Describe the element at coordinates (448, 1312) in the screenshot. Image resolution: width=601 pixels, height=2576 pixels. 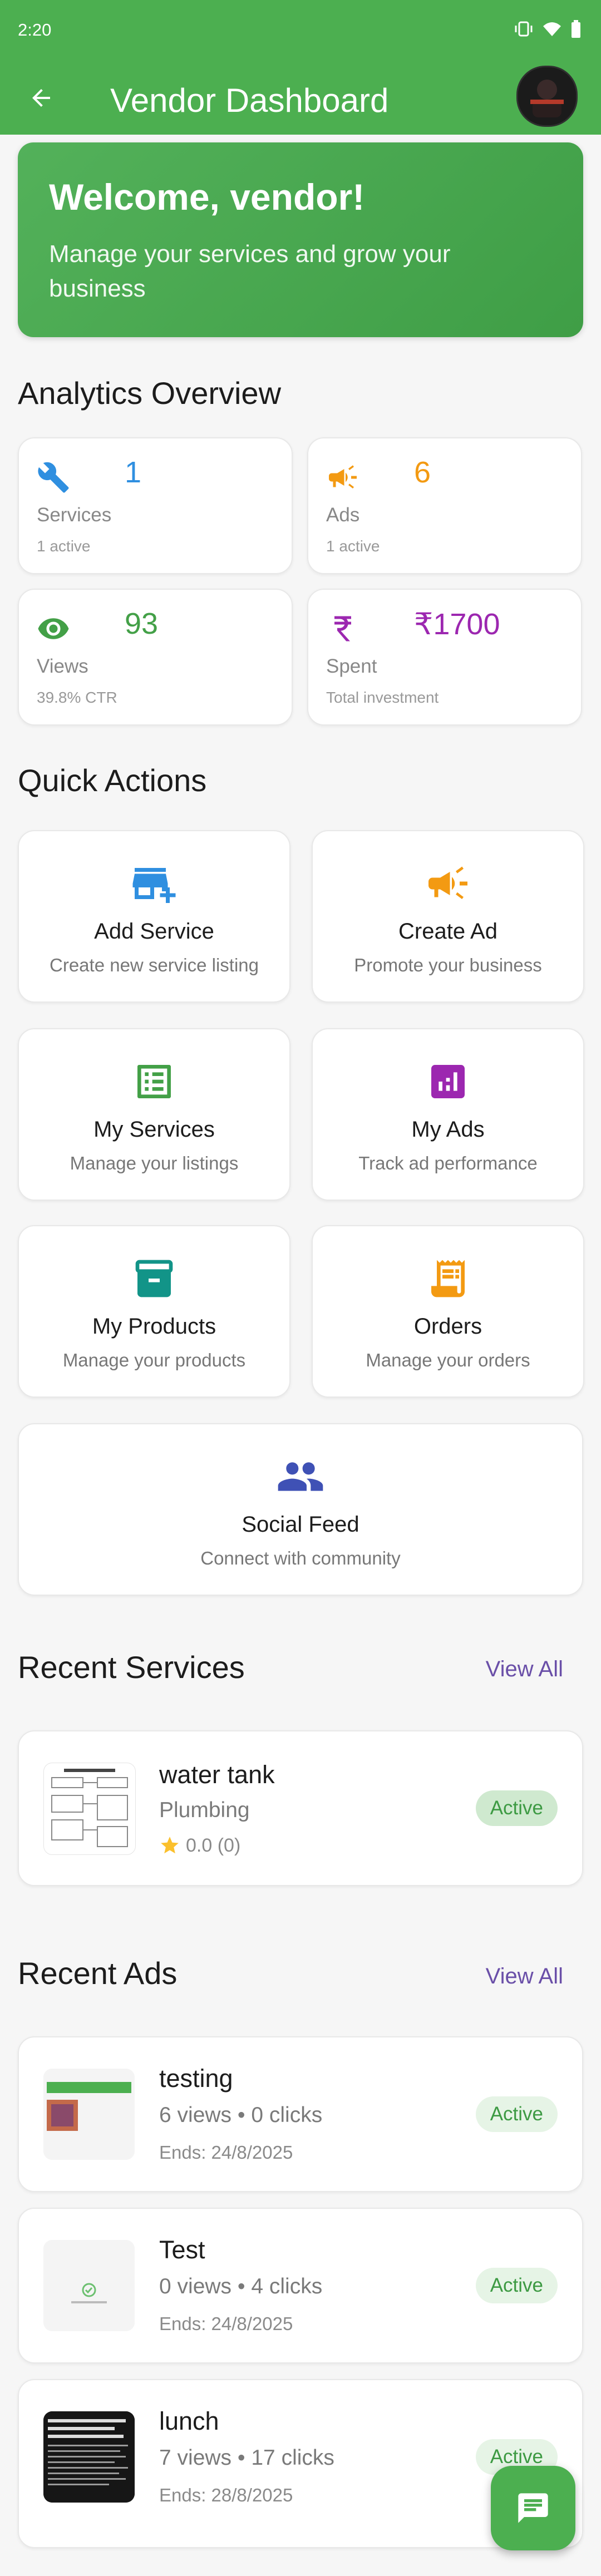
I see `orders-button: Orders Manage your orders` at that location.